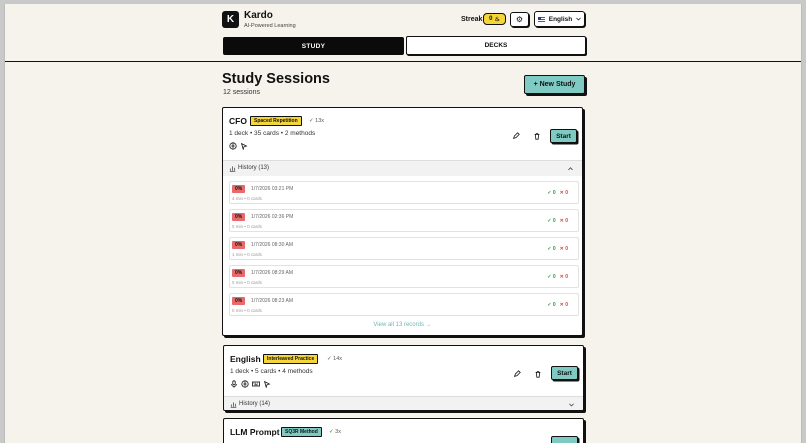 The height and width of the screenshot is (443, 806). I want to click on language-label: English, so click(560, 19).